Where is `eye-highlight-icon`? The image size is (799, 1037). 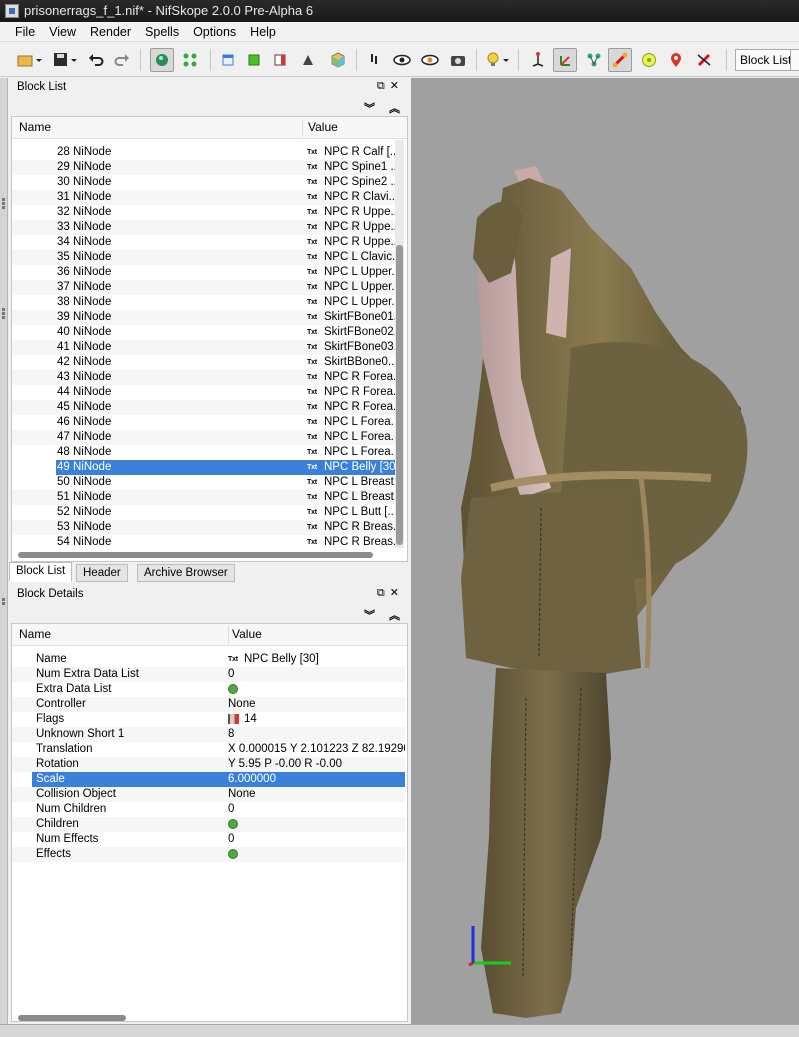 eye-highlight-icon is located at coordinates (430, 60).